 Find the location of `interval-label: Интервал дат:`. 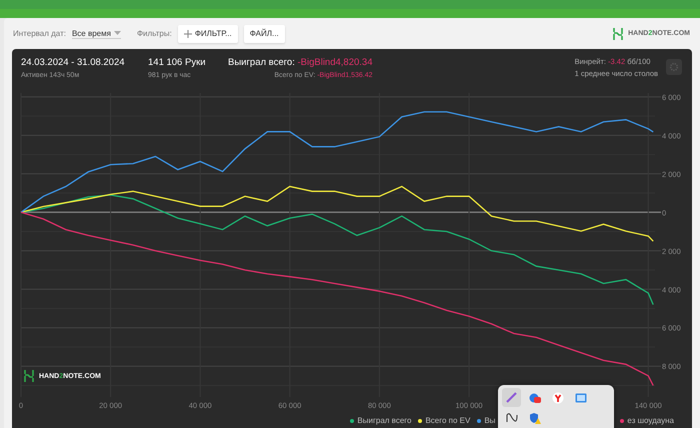

interval-label: Интервал дат: is located at coordinates (39, 33).